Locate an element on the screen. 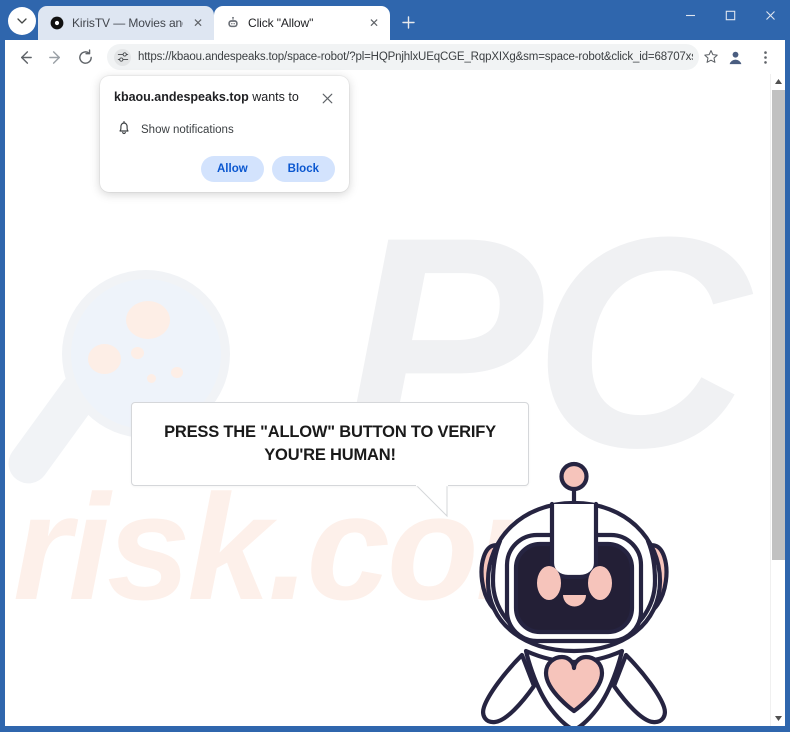 This screenshot has width=790, height=732. minimize-button is located at coordinates (690, 15).